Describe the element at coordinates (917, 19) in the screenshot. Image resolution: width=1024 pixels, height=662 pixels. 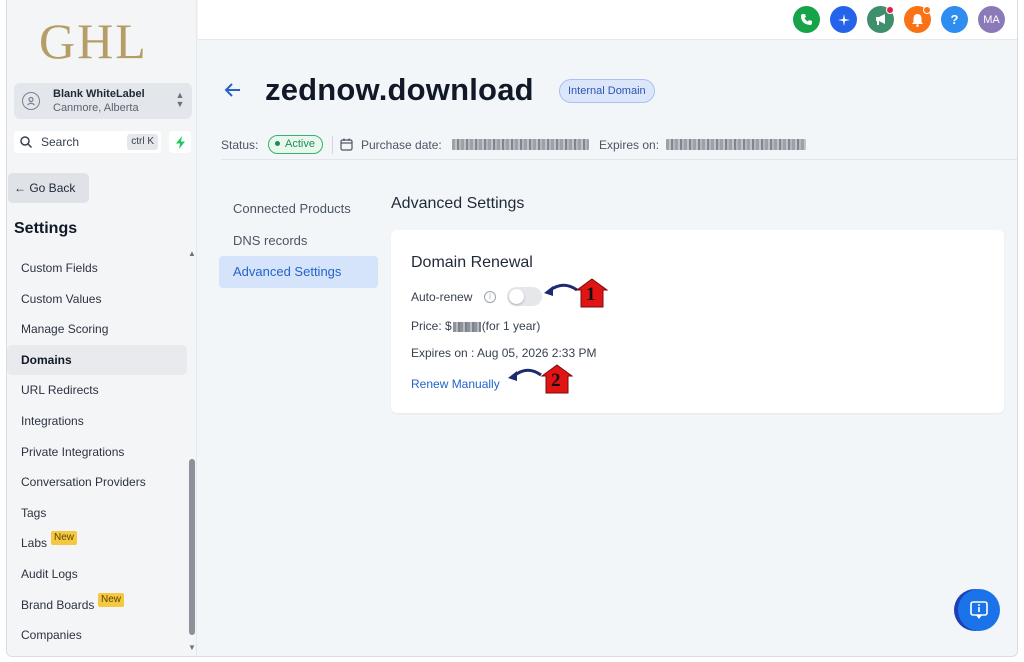
I see `bell-icon` at that location.